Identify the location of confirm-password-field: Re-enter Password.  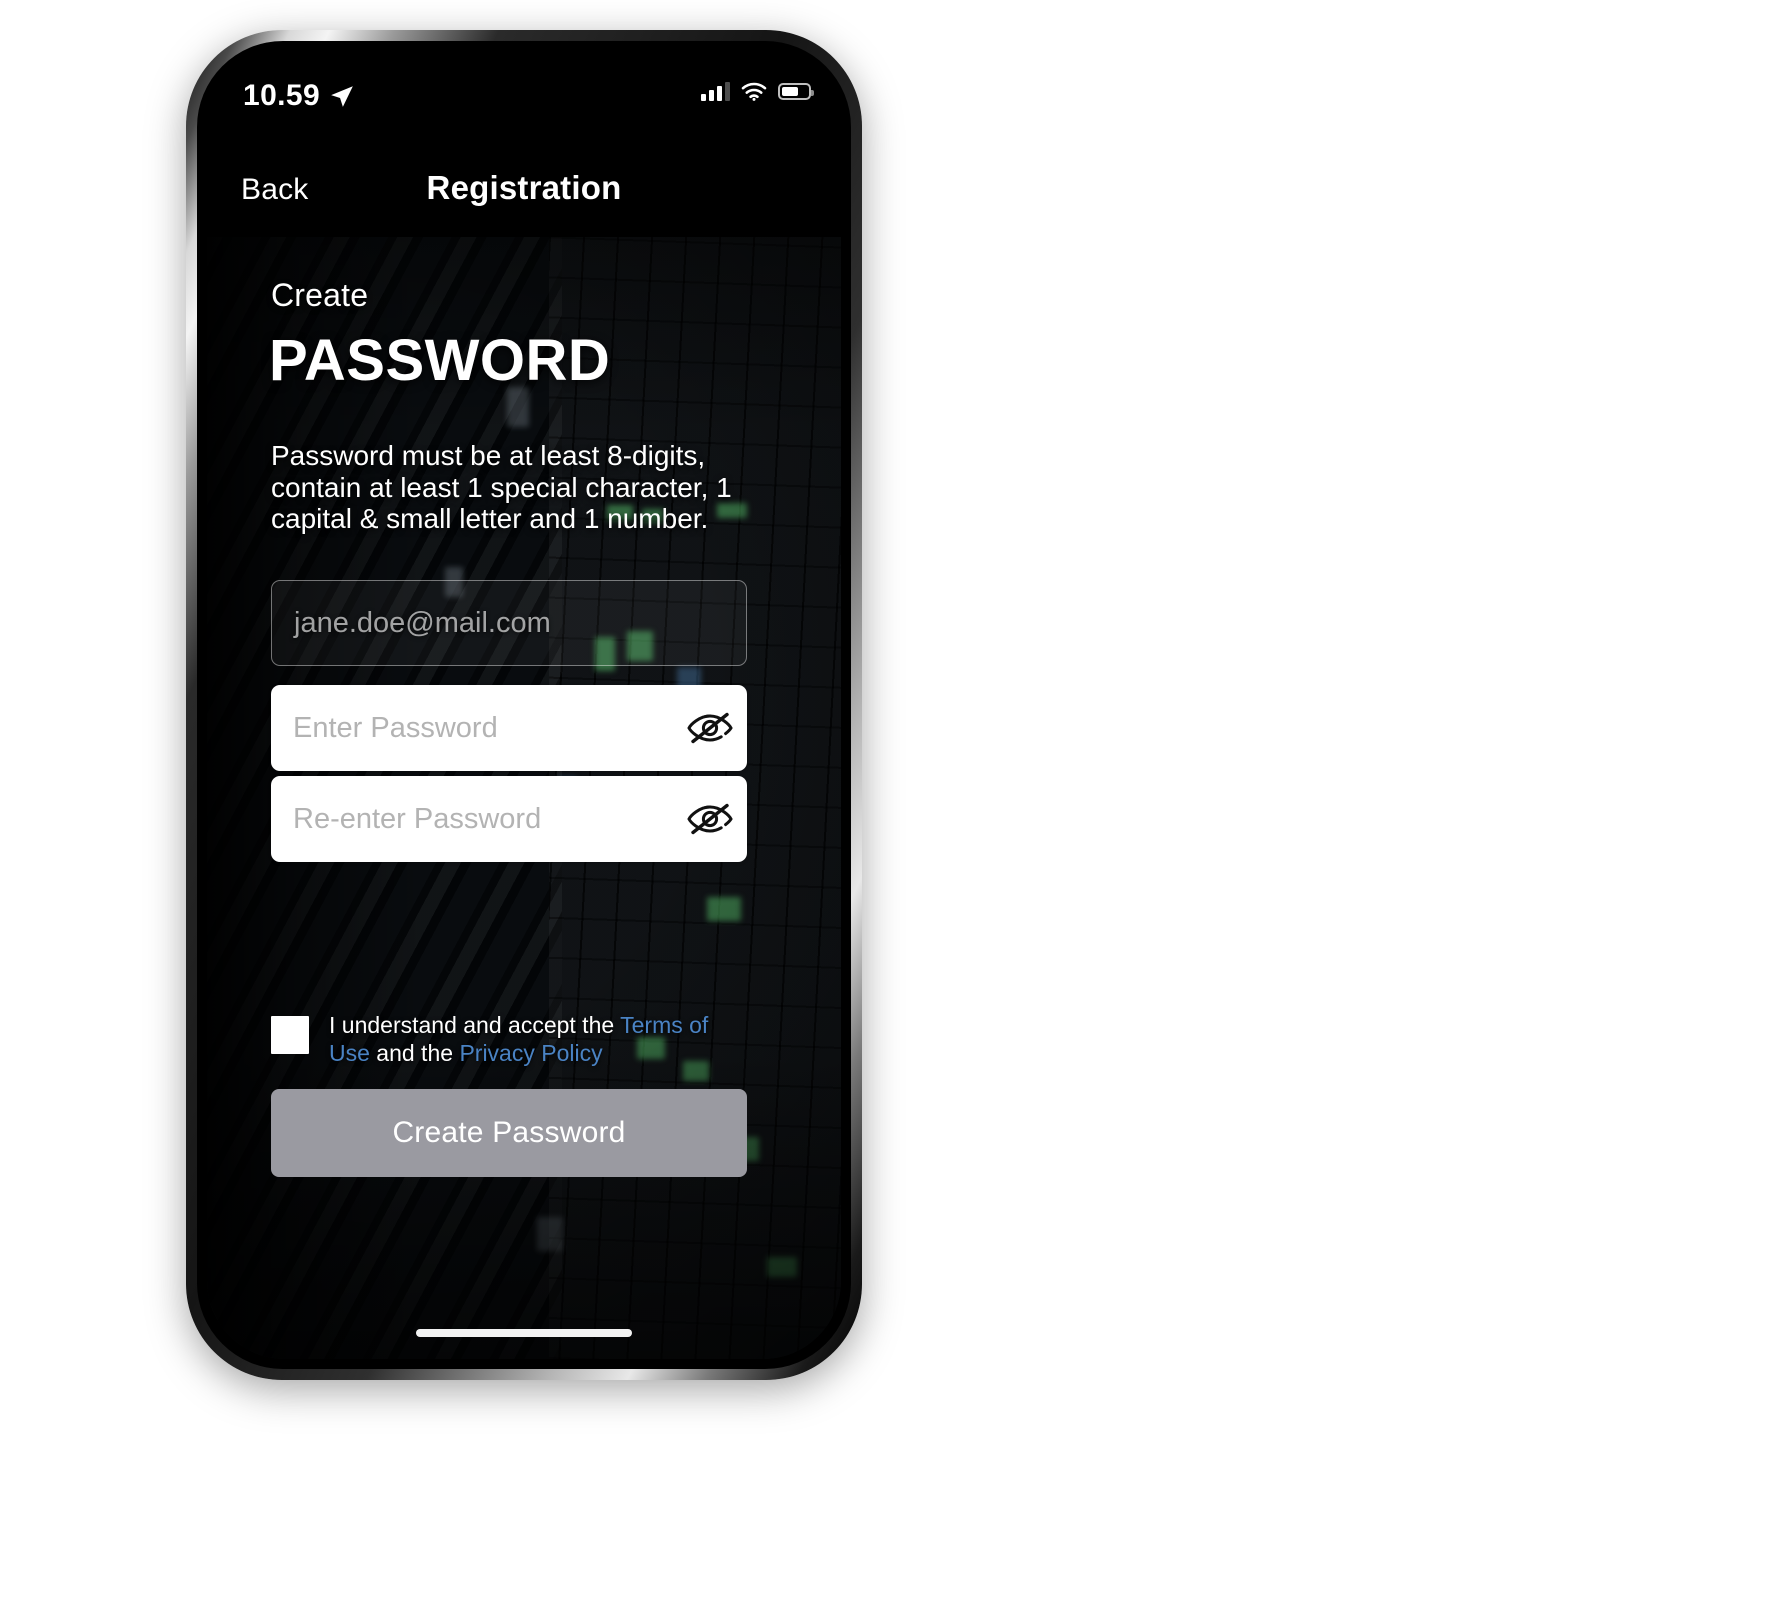
(509, 819).